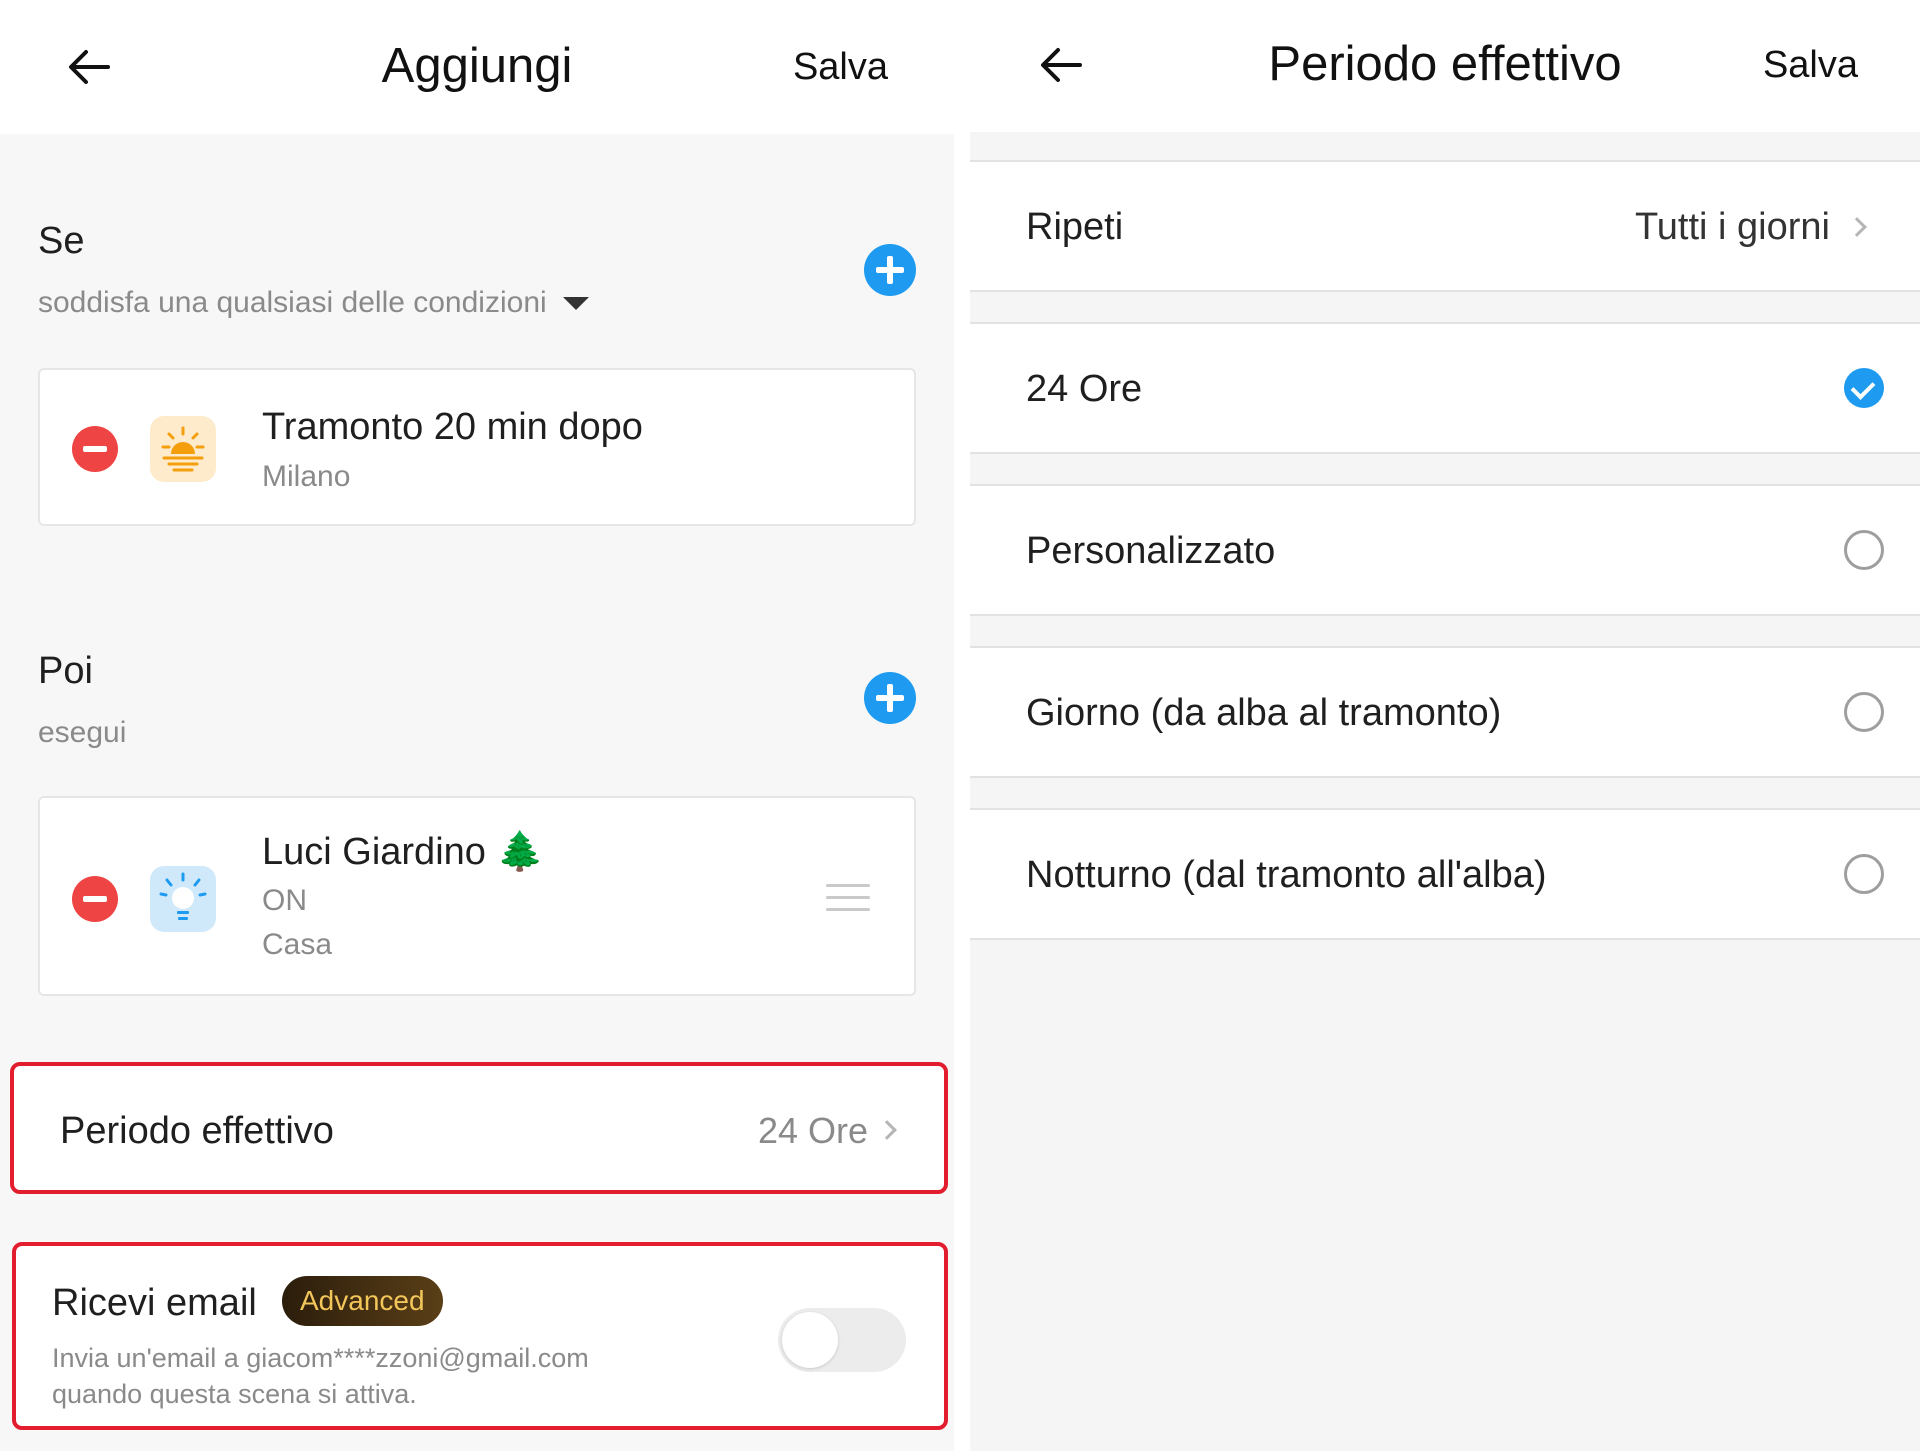 The width and height of the screenshot is (1920, 1451). Describe the element at coordinates (95, 449) in the screenshot. I see `remove-condition-button` at that location.